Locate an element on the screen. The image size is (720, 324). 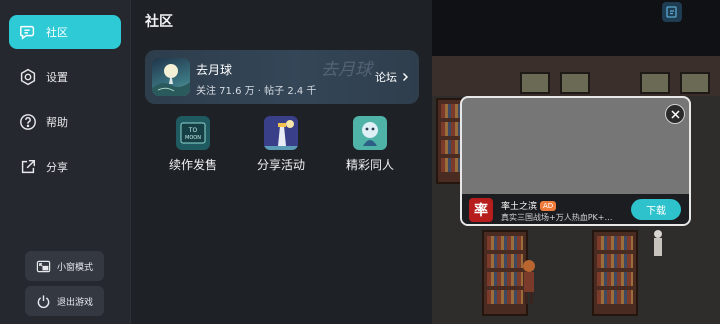
feature-label: 分享活动 is located at coordinates (280, 165).